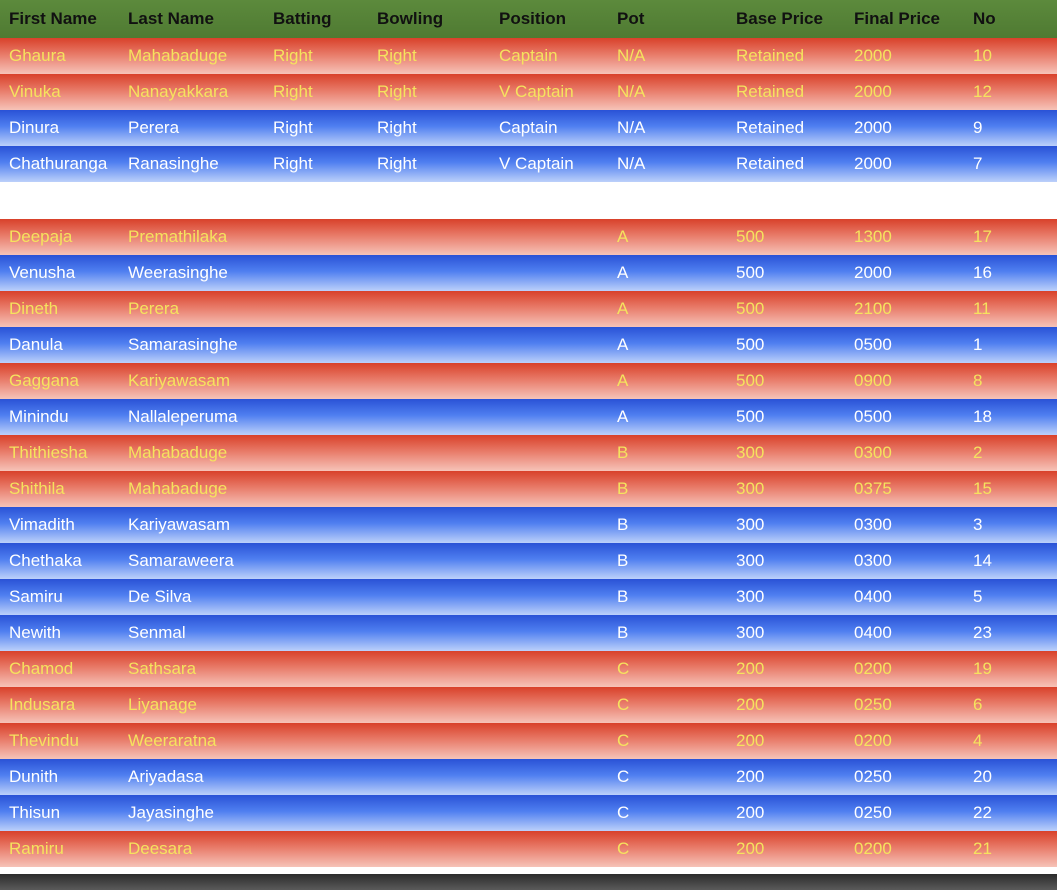  I want to click on cell-no: 20, so click(982, 776).